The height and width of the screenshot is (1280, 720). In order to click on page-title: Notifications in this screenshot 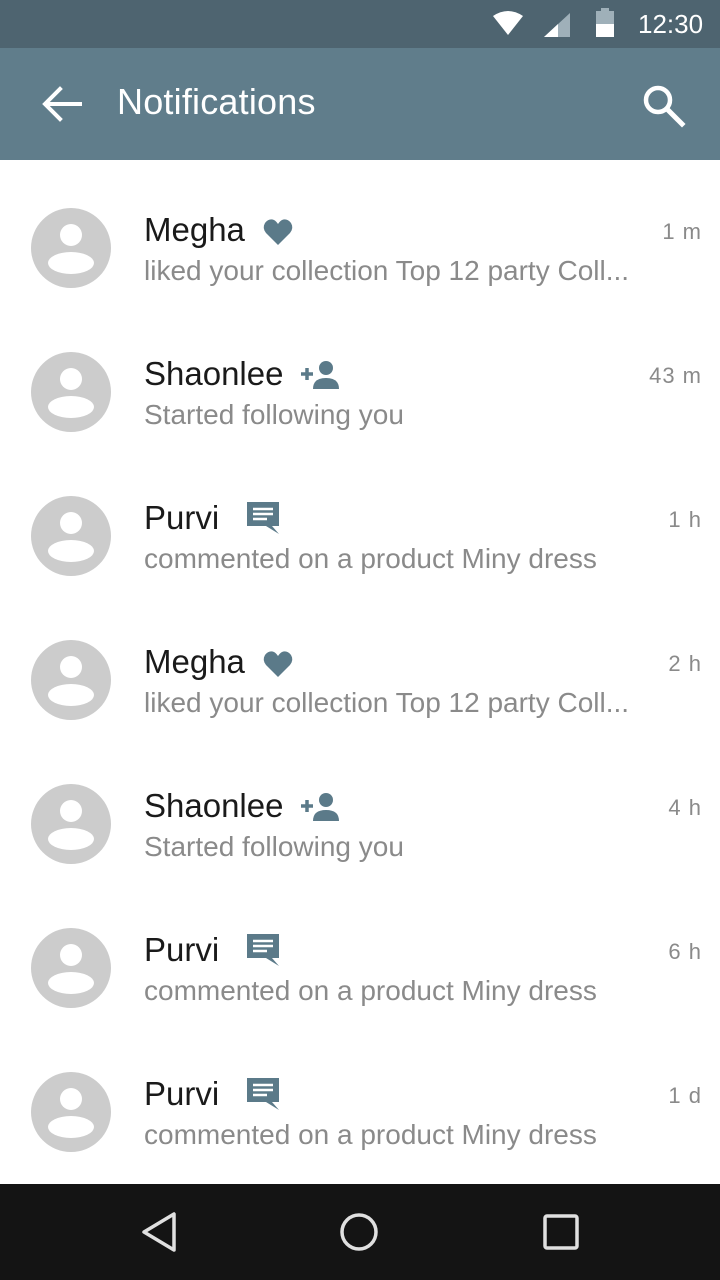, I will do `click(216, 101)`.